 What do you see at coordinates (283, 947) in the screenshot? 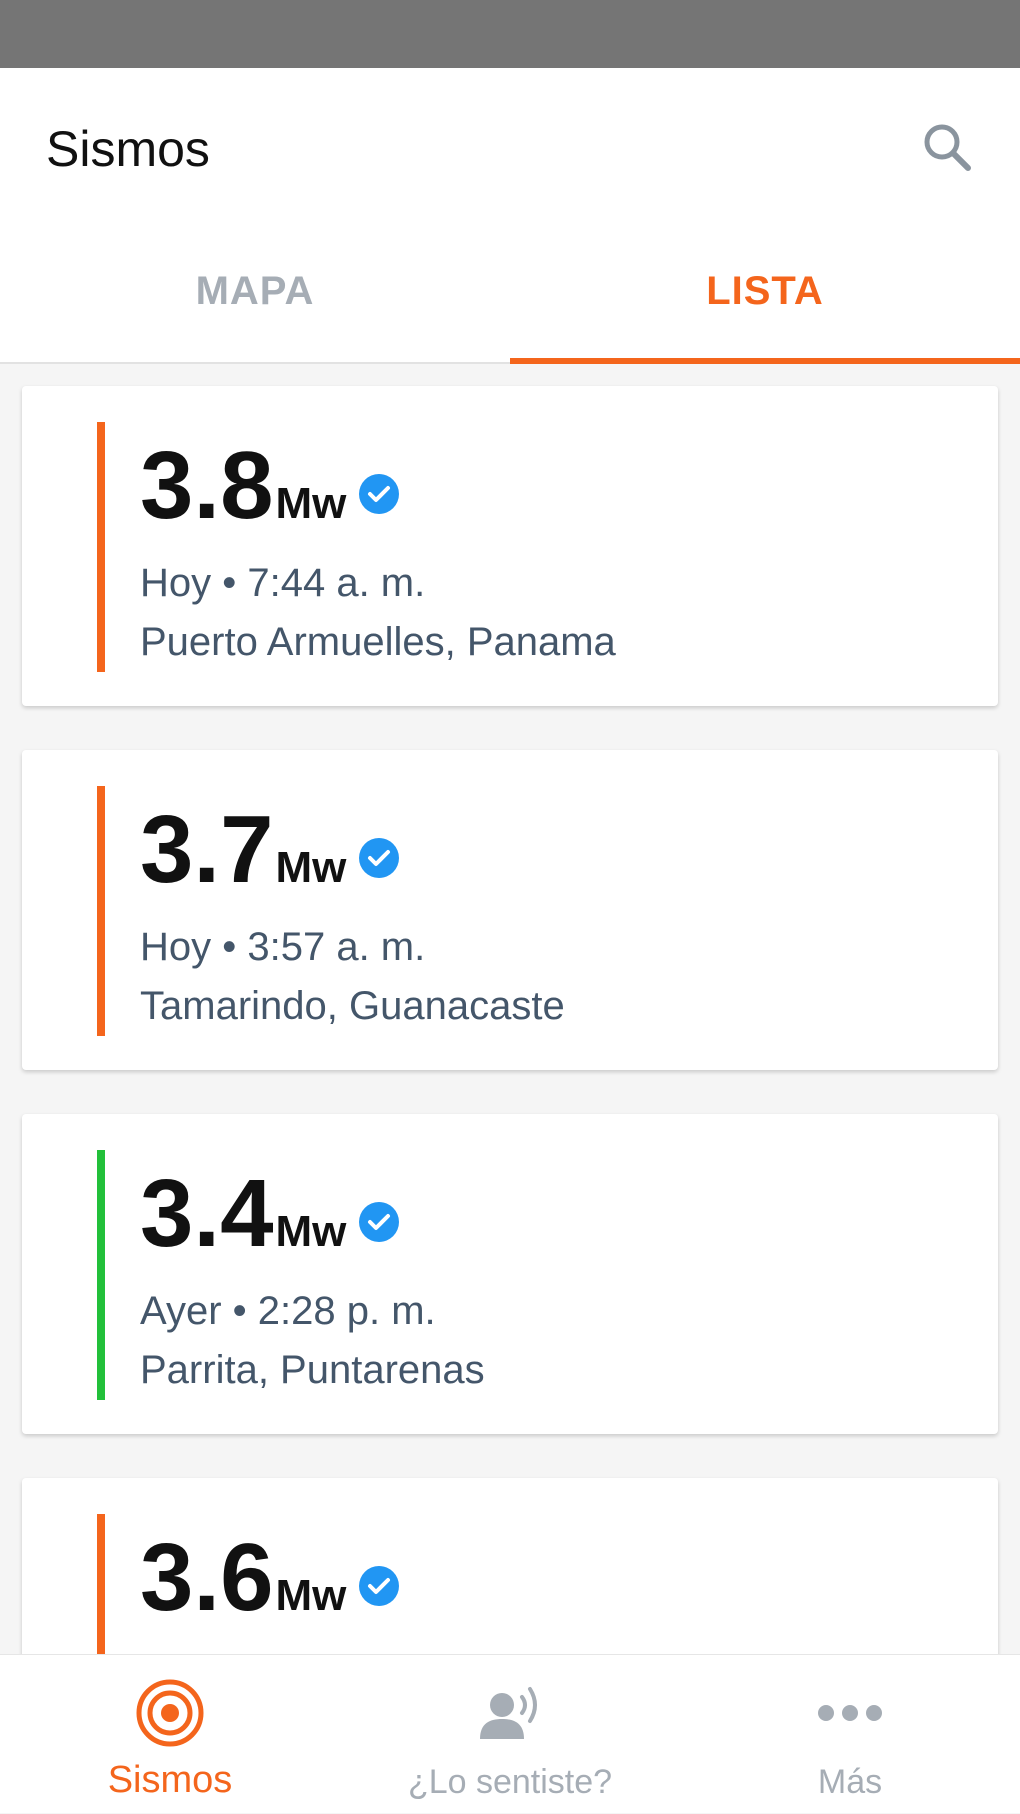
I see `quake-time: Hoy • 3:57 a. m.` at bounding box center [283, 947].